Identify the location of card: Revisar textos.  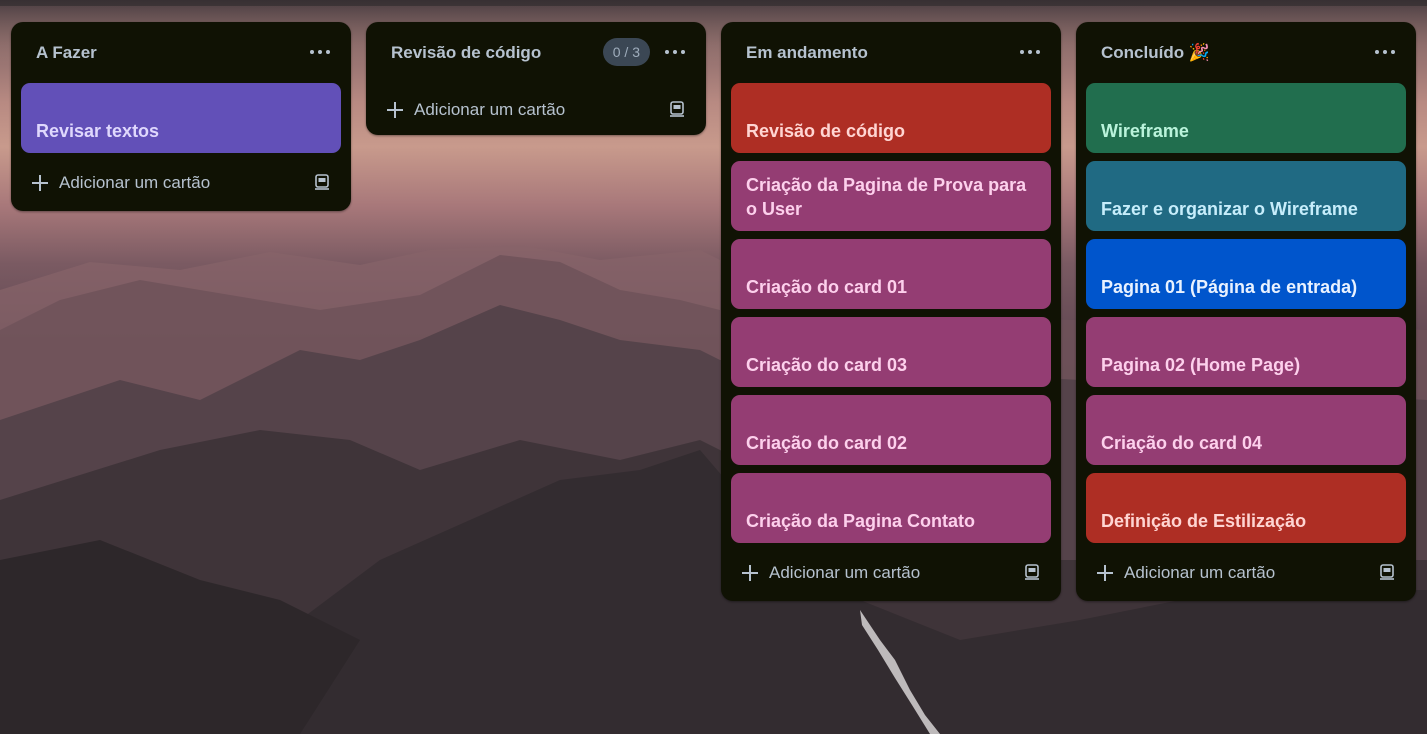
(181, 118).